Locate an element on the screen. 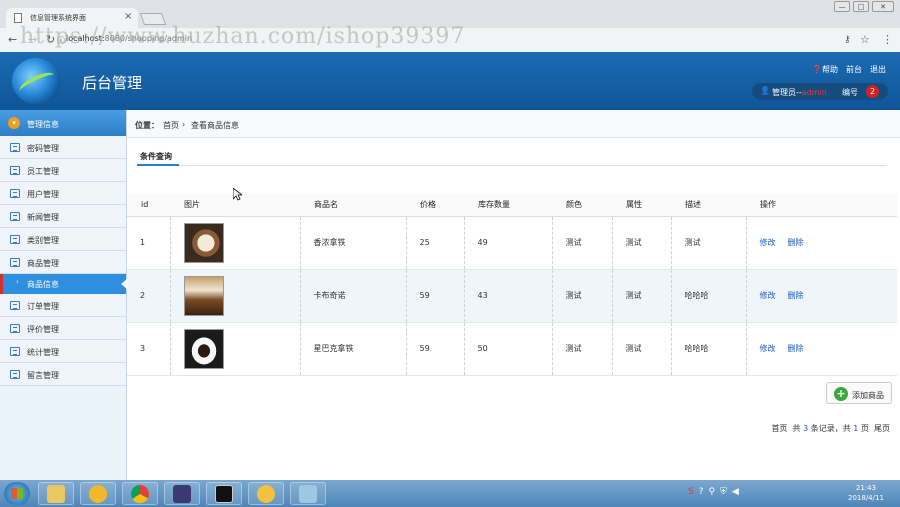 The width and height of the screenshot is (900, 507). taskbar-chrome is located at coordinates (140, 493).